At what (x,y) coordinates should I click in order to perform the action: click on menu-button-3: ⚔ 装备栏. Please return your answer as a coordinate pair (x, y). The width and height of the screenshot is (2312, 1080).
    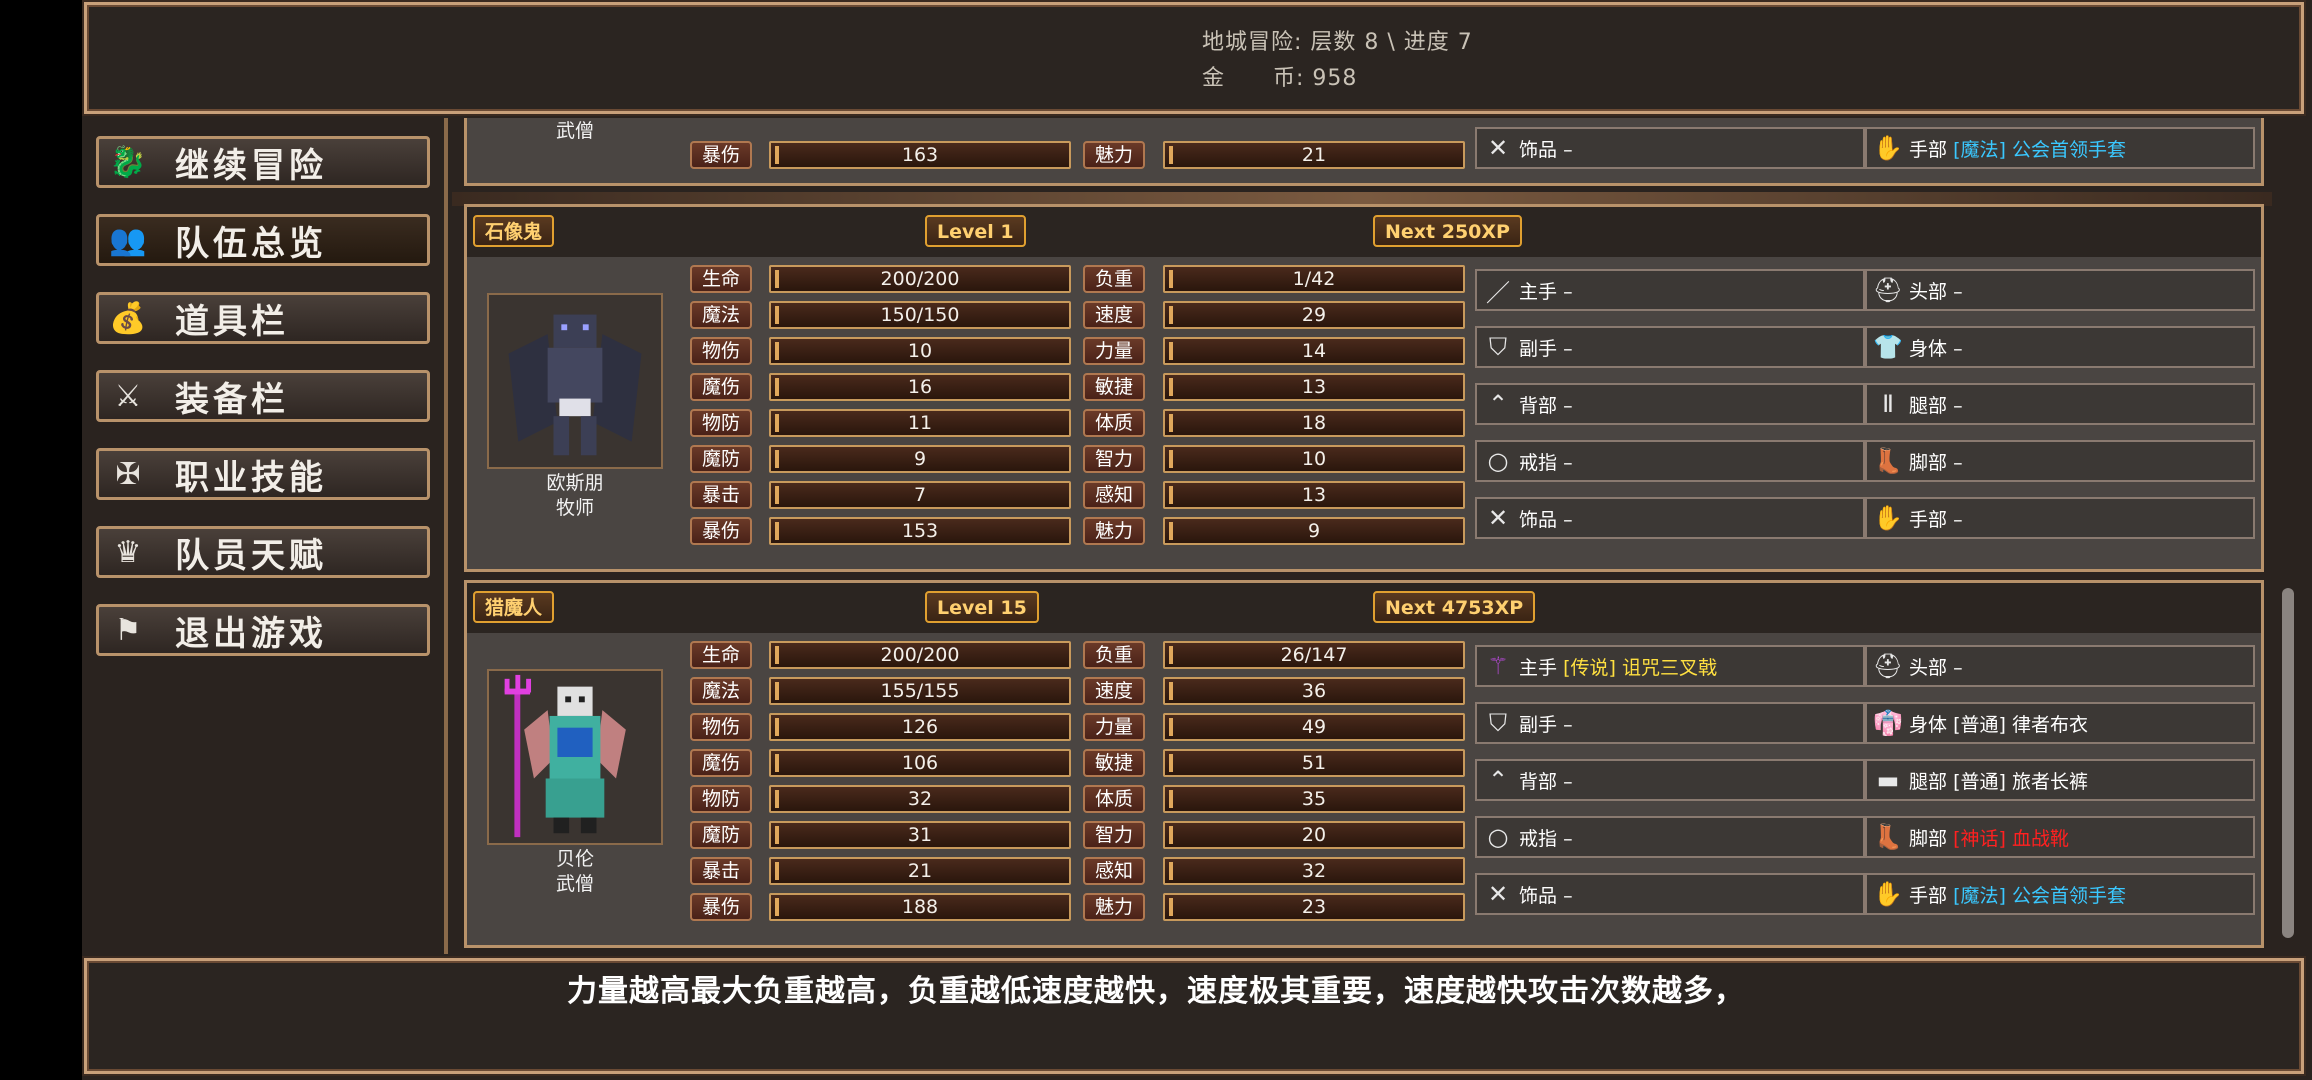
    Looking at the image, I should click on (263, 396).